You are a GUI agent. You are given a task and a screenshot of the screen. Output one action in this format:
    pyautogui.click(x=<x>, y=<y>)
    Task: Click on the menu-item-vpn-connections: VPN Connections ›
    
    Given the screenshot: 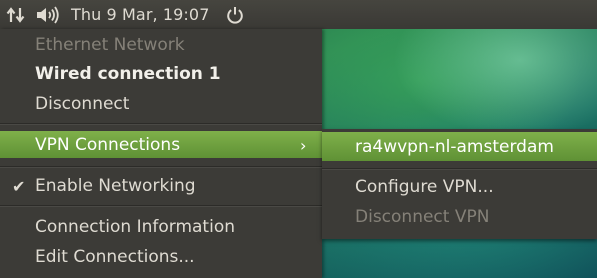 What is the action you would take?
    pyautogui.click(x=161, y=144)
    